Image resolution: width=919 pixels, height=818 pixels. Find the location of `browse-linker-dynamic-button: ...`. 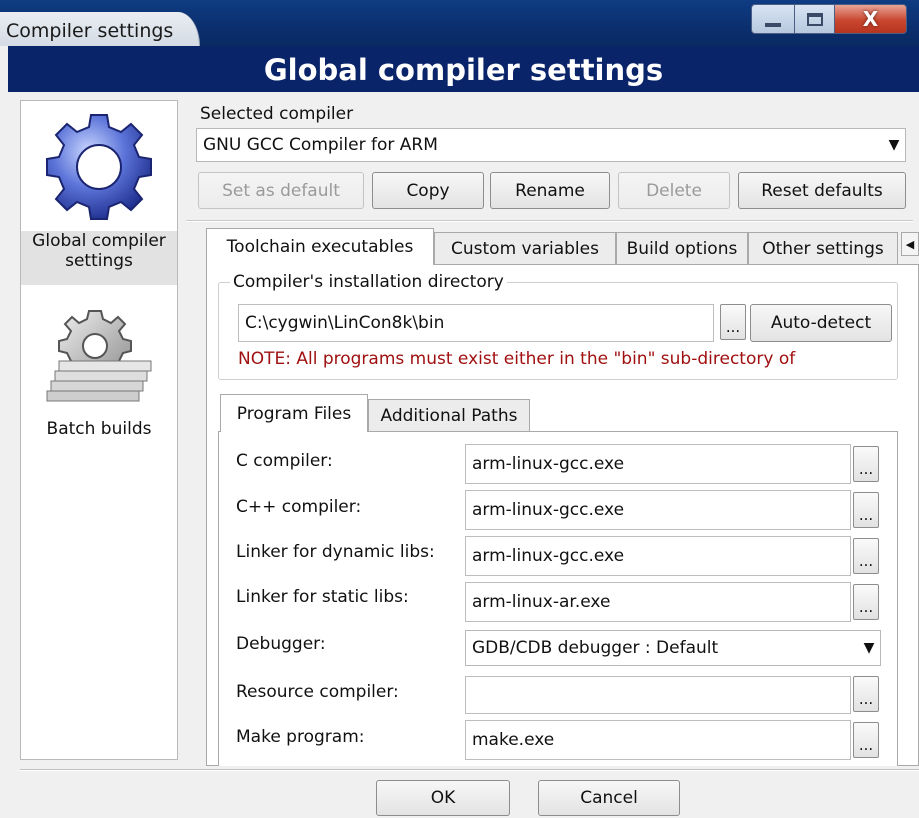

browse-linker-dynamic-button: ... is located at coordinates (866, 556).